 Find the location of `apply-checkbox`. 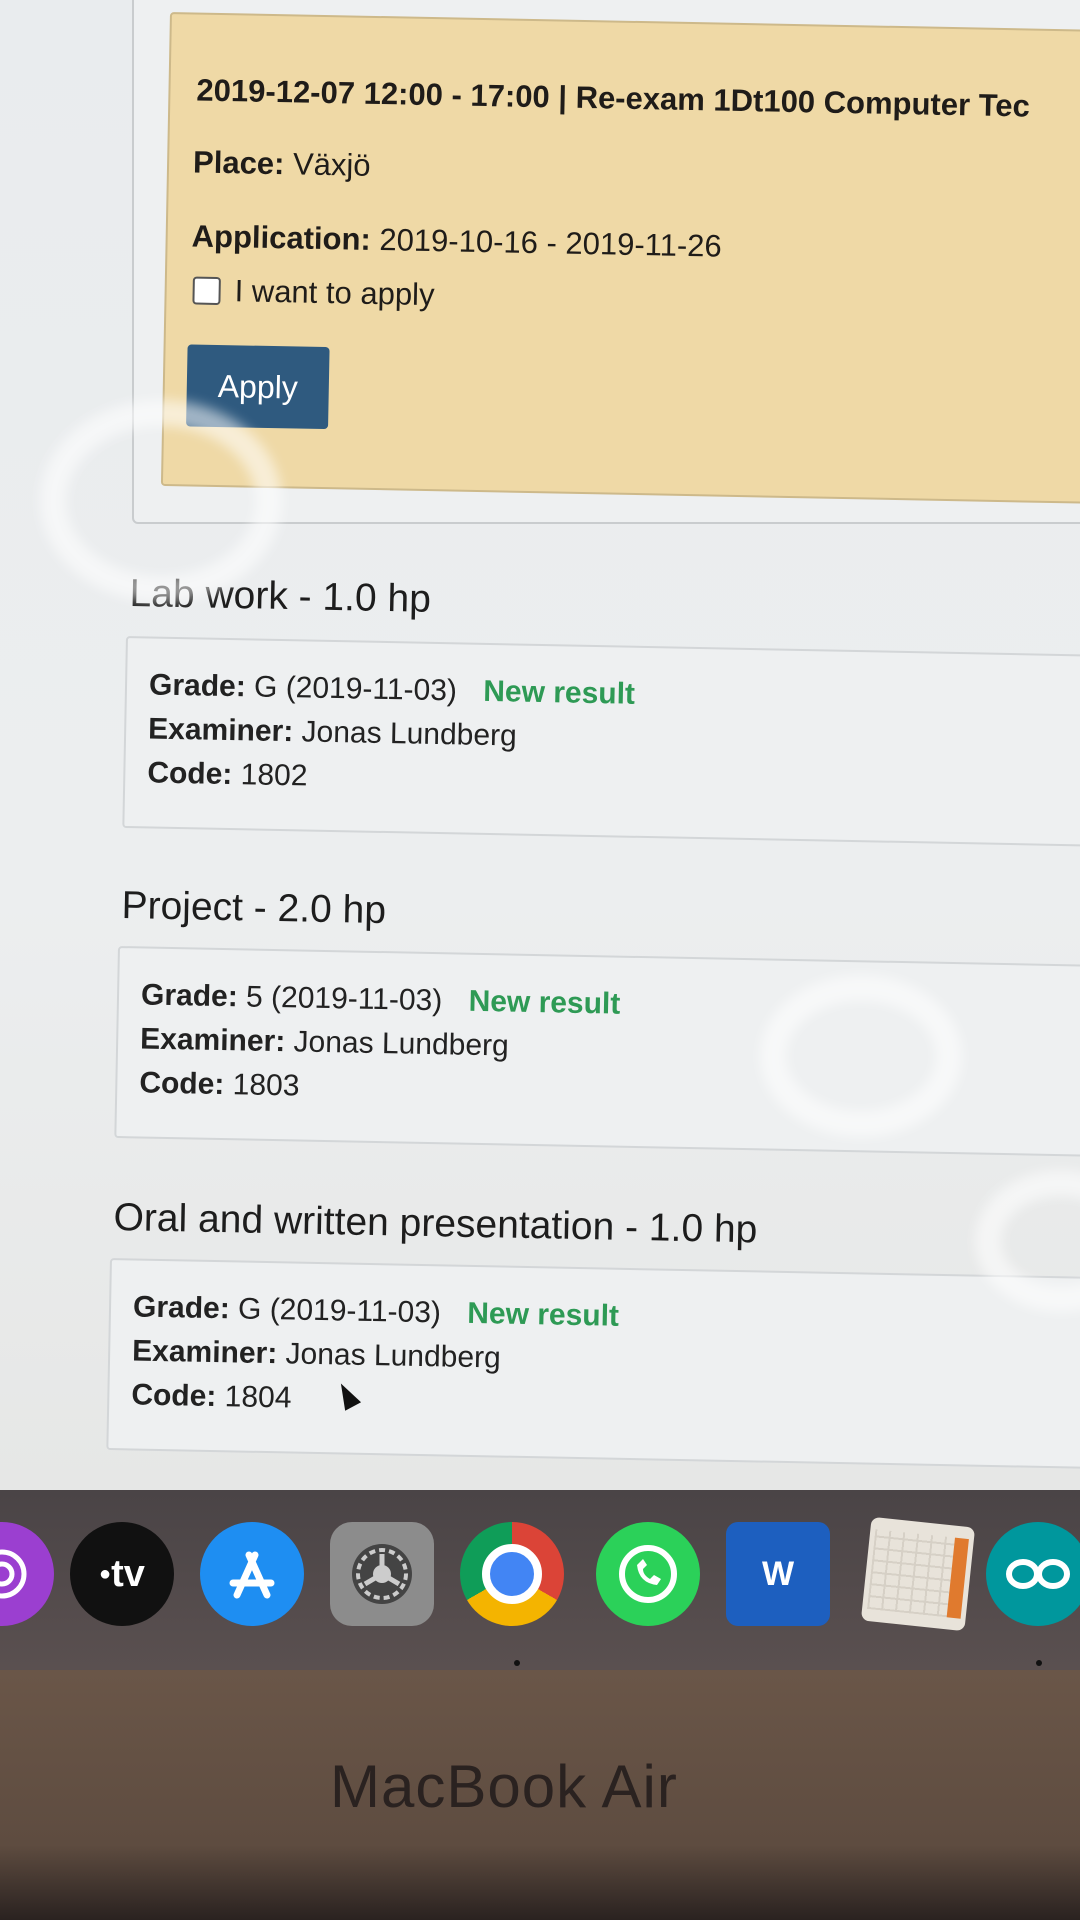

apply-checkbox is located at coordinates (206, 291).